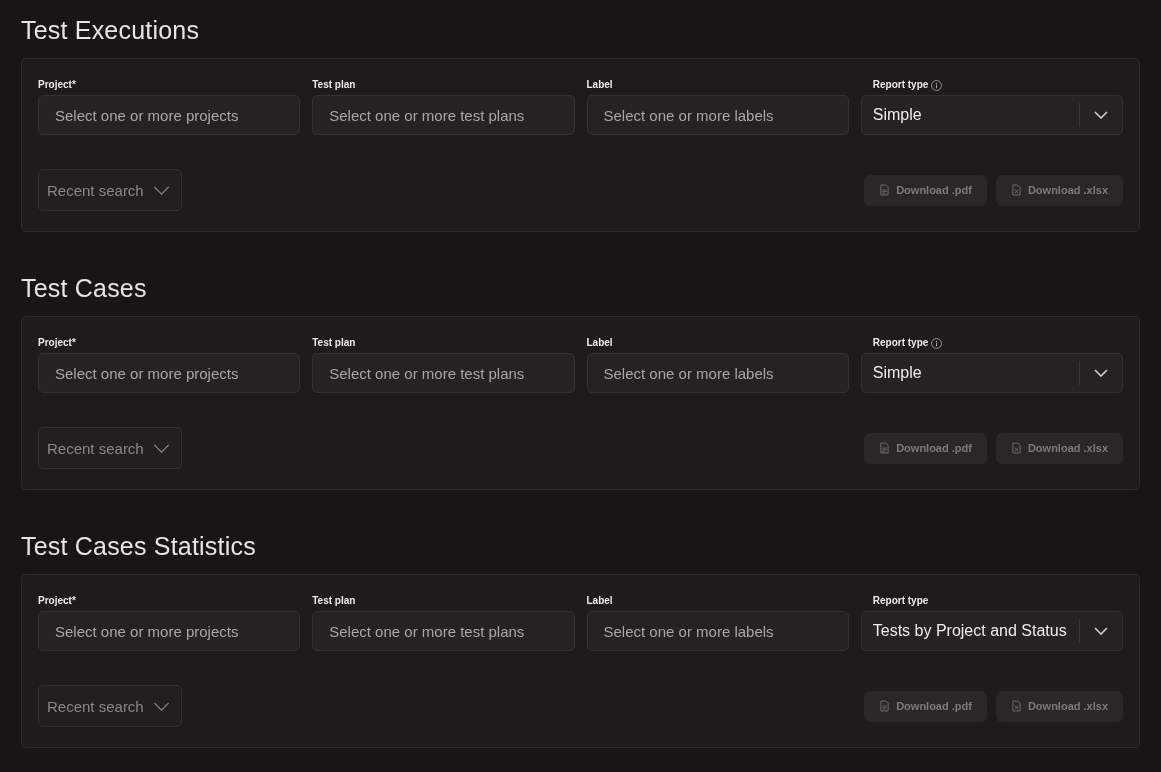 The height and width of the screenshot is (772, 1161). Describe the element at coordinates (84, 288) in the screenshot. I see `section-title: Test Cases` at that location.